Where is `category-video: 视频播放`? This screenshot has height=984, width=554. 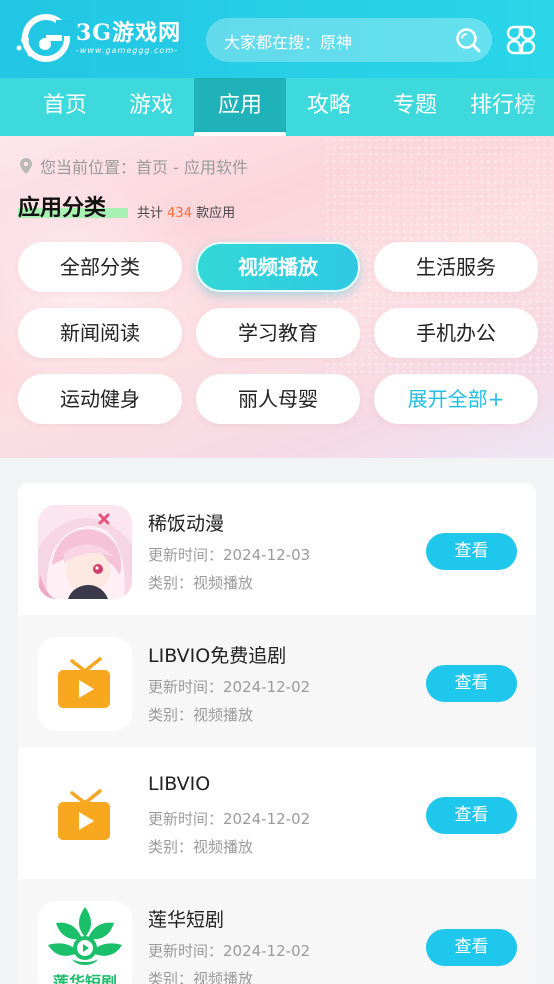 category-video: 视频播放 is located at coordinates (278, 267).